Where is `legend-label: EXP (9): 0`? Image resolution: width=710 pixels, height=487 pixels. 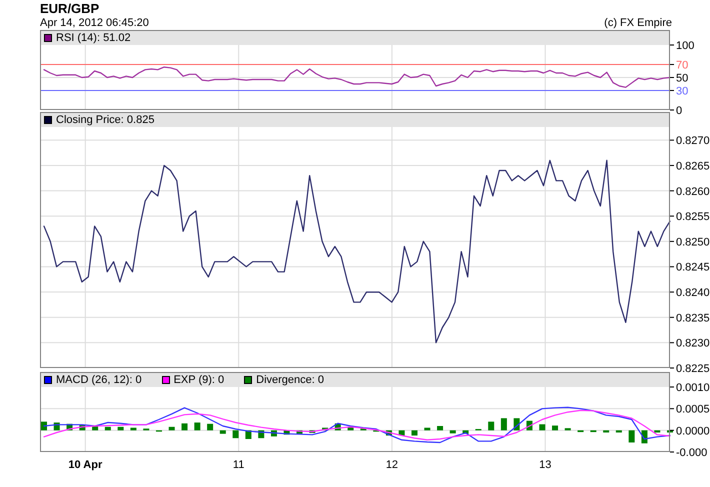 legend-label: EXP (9): 0 is located at coordinates (199, 380).